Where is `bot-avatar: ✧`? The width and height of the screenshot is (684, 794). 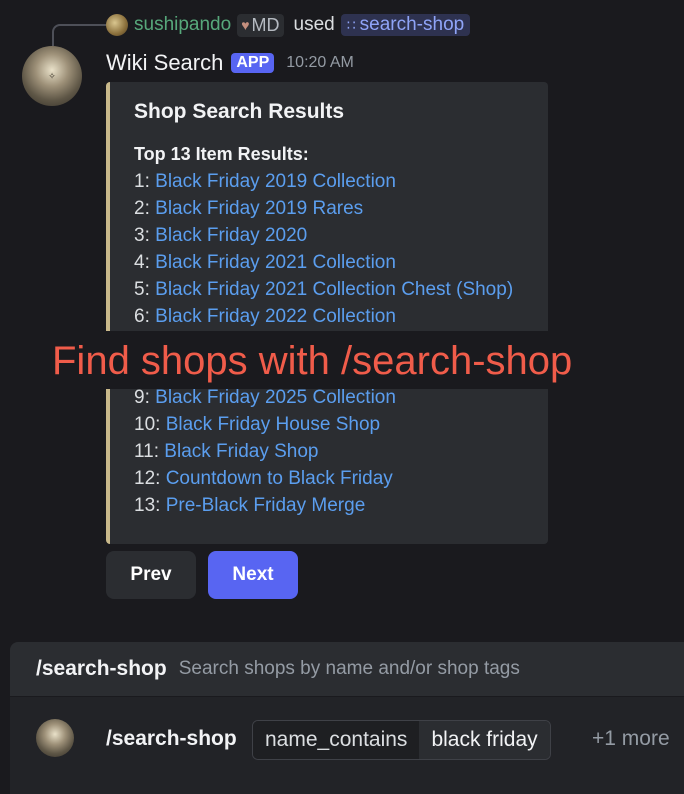 bot-avatar: ✧ is located at coordinates (52, 76).